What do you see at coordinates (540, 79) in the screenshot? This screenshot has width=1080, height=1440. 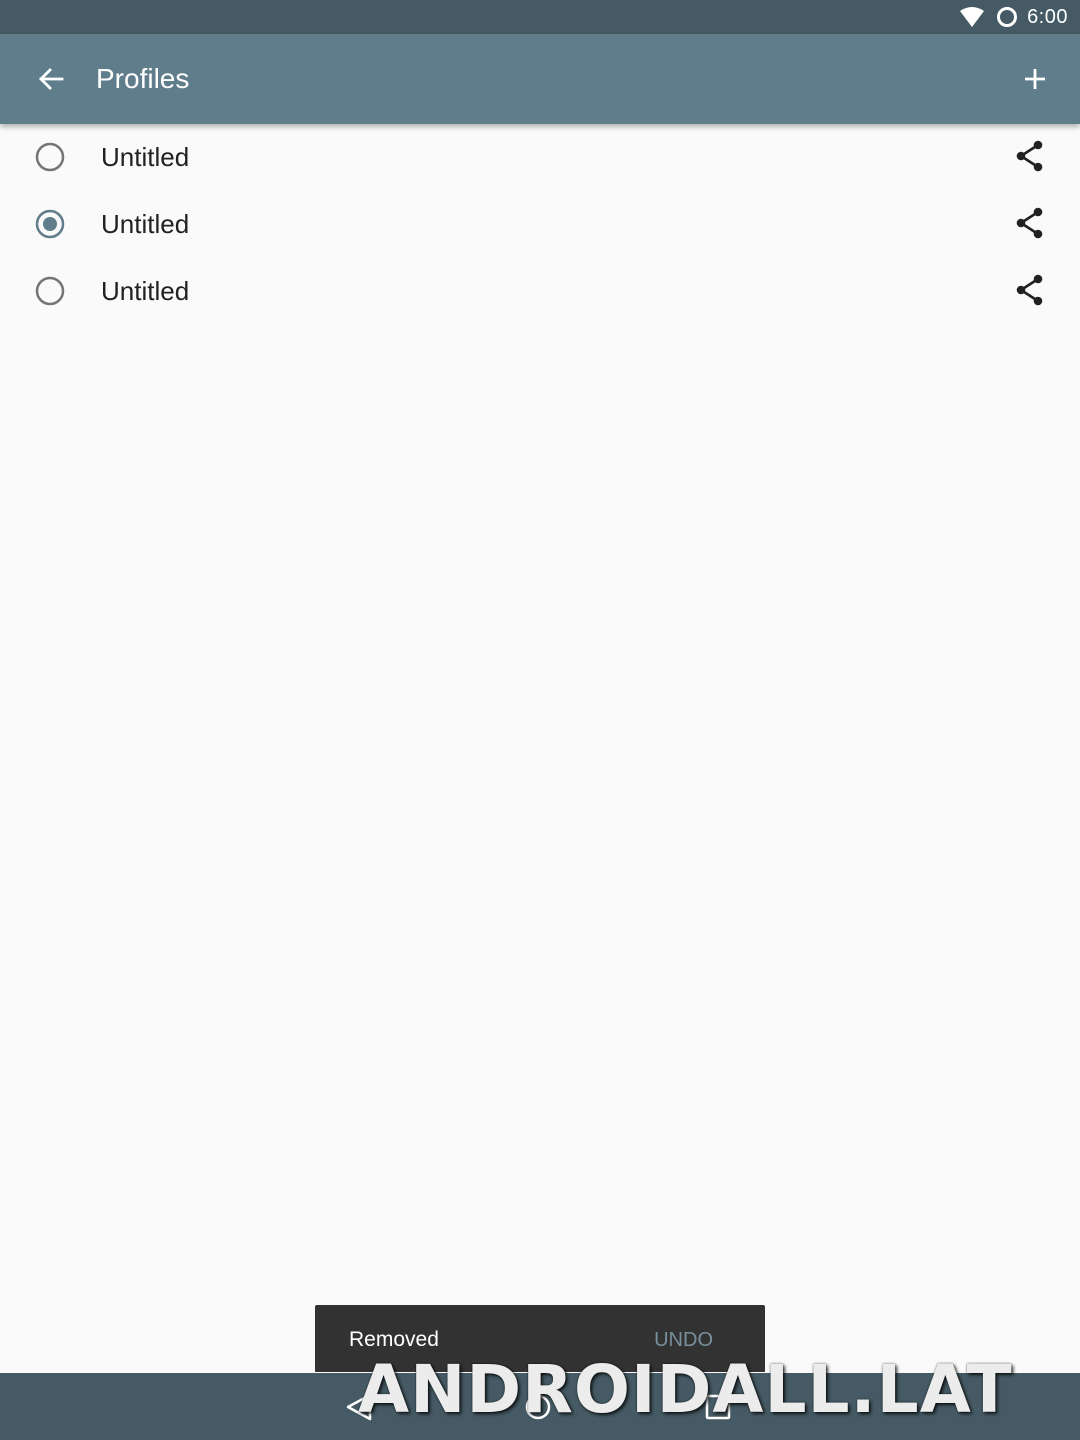 I see `app-bar: Profiles` at bounding box center [540, 79].